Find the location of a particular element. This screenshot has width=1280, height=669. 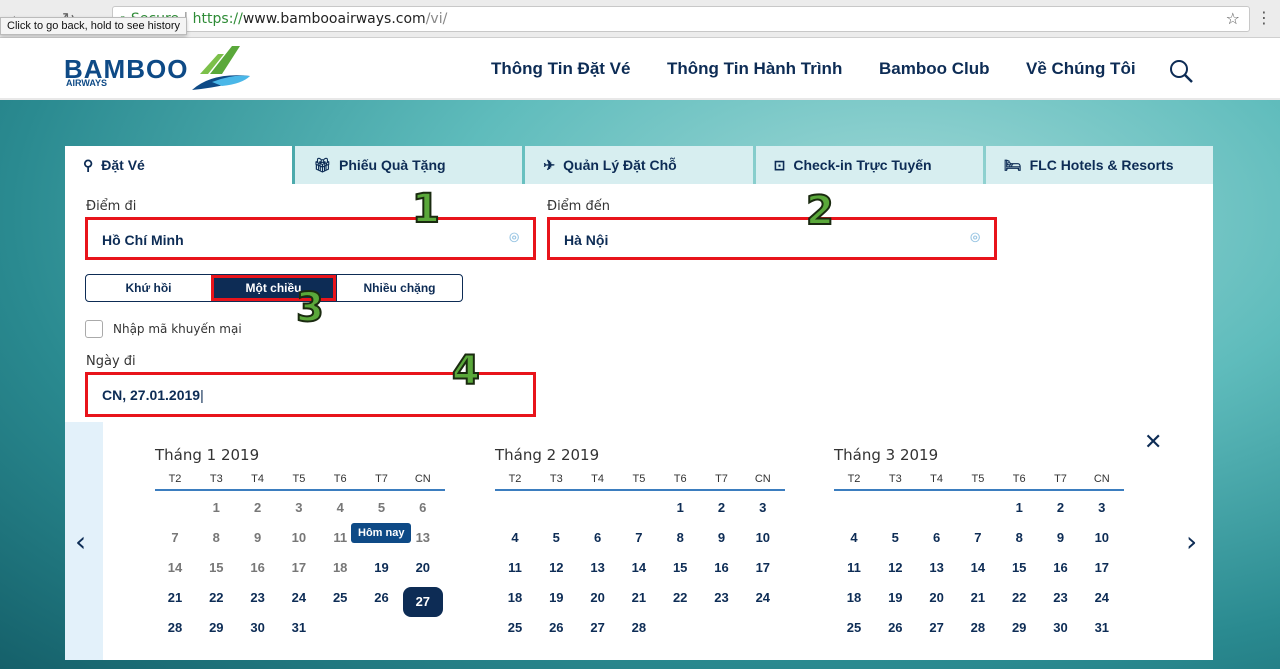

menu-icon: ⋮ is located at coordinates (1264, 17).